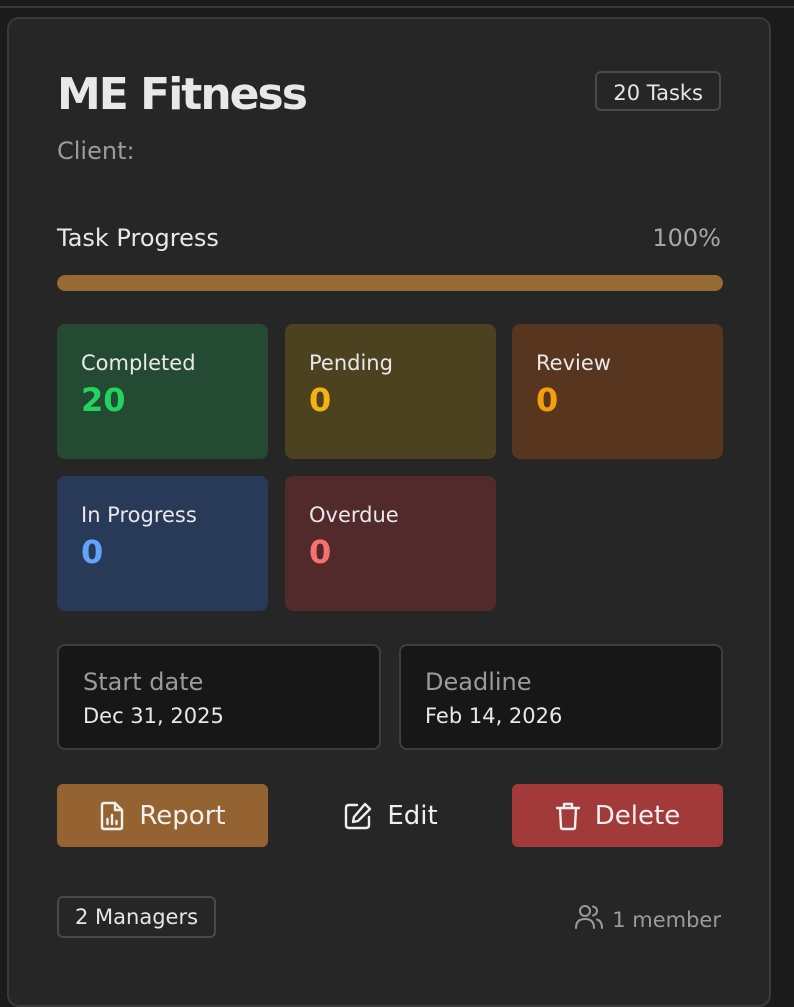 The width and height of the screenshot is (794, 1007). Describe the element at coordinates (568, 816) in the screenshot. I see `trash-icon` at that location.